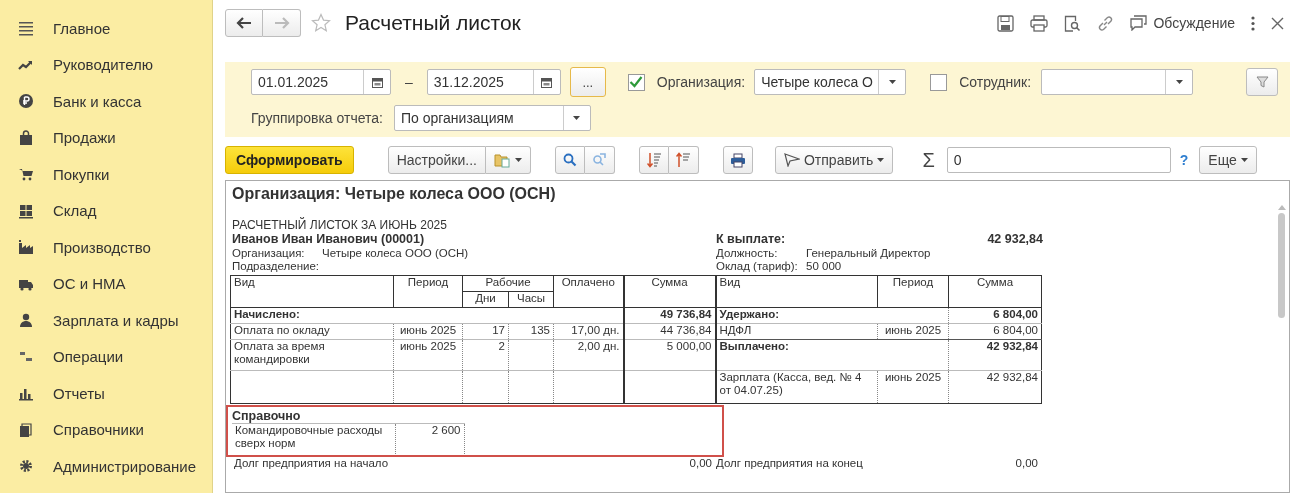  Describe the element at coordinates (493, 82) in the screenshot. I see `date-field: 31.12.2025` at that location.